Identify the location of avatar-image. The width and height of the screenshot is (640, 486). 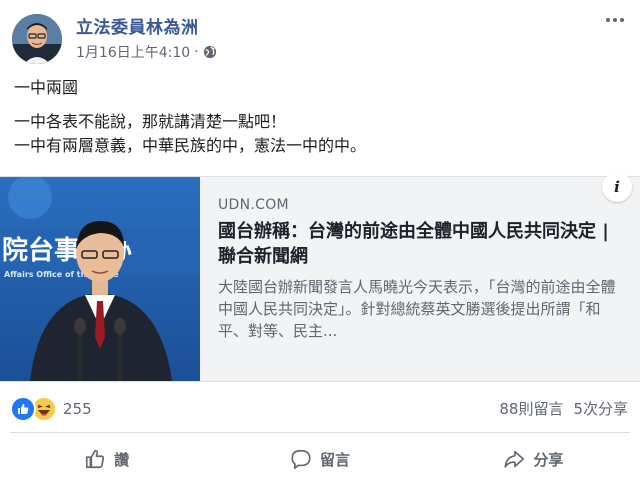
(37, 39).